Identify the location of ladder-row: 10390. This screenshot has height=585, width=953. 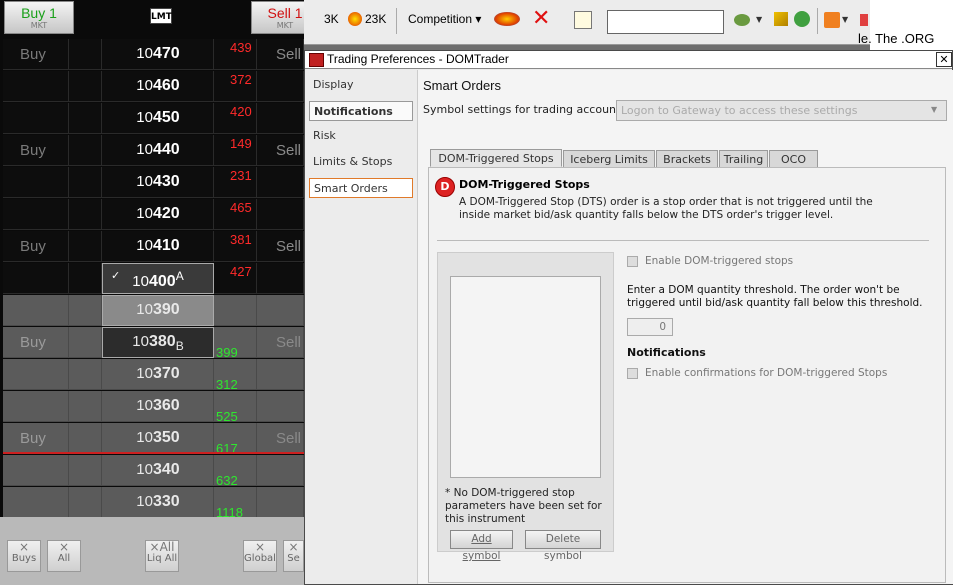
(152, 311).